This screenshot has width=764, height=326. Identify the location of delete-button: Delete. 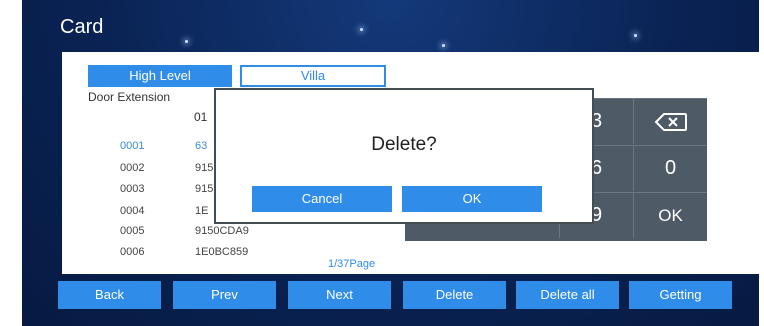
(454, 295).